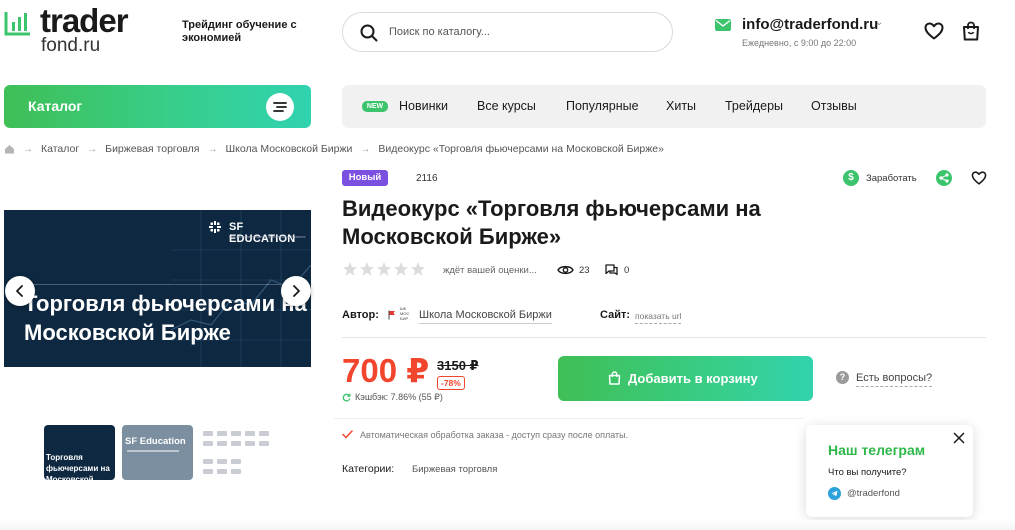 This screenshot has height=530, width=1015. I want to click on old-price: 3150 ₽, so click(458, 365).